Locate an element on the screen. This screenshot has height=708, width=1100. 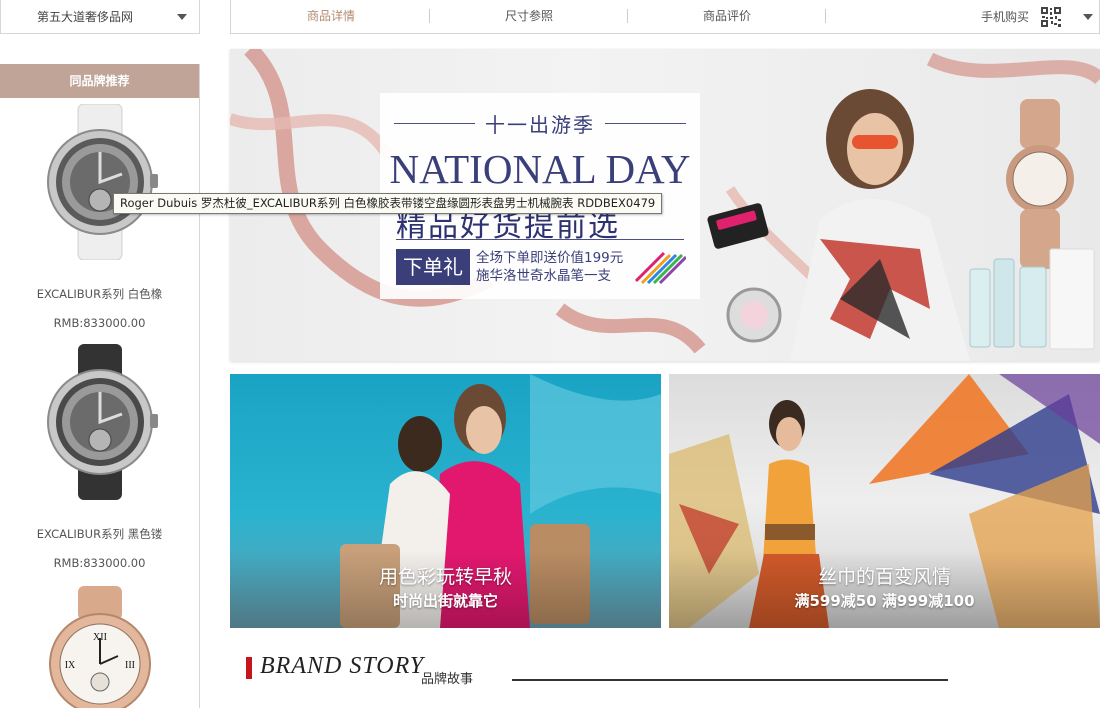
gift-line-2: 施华洛世奇水晶笔一支 is located at coordinates (543, 276).